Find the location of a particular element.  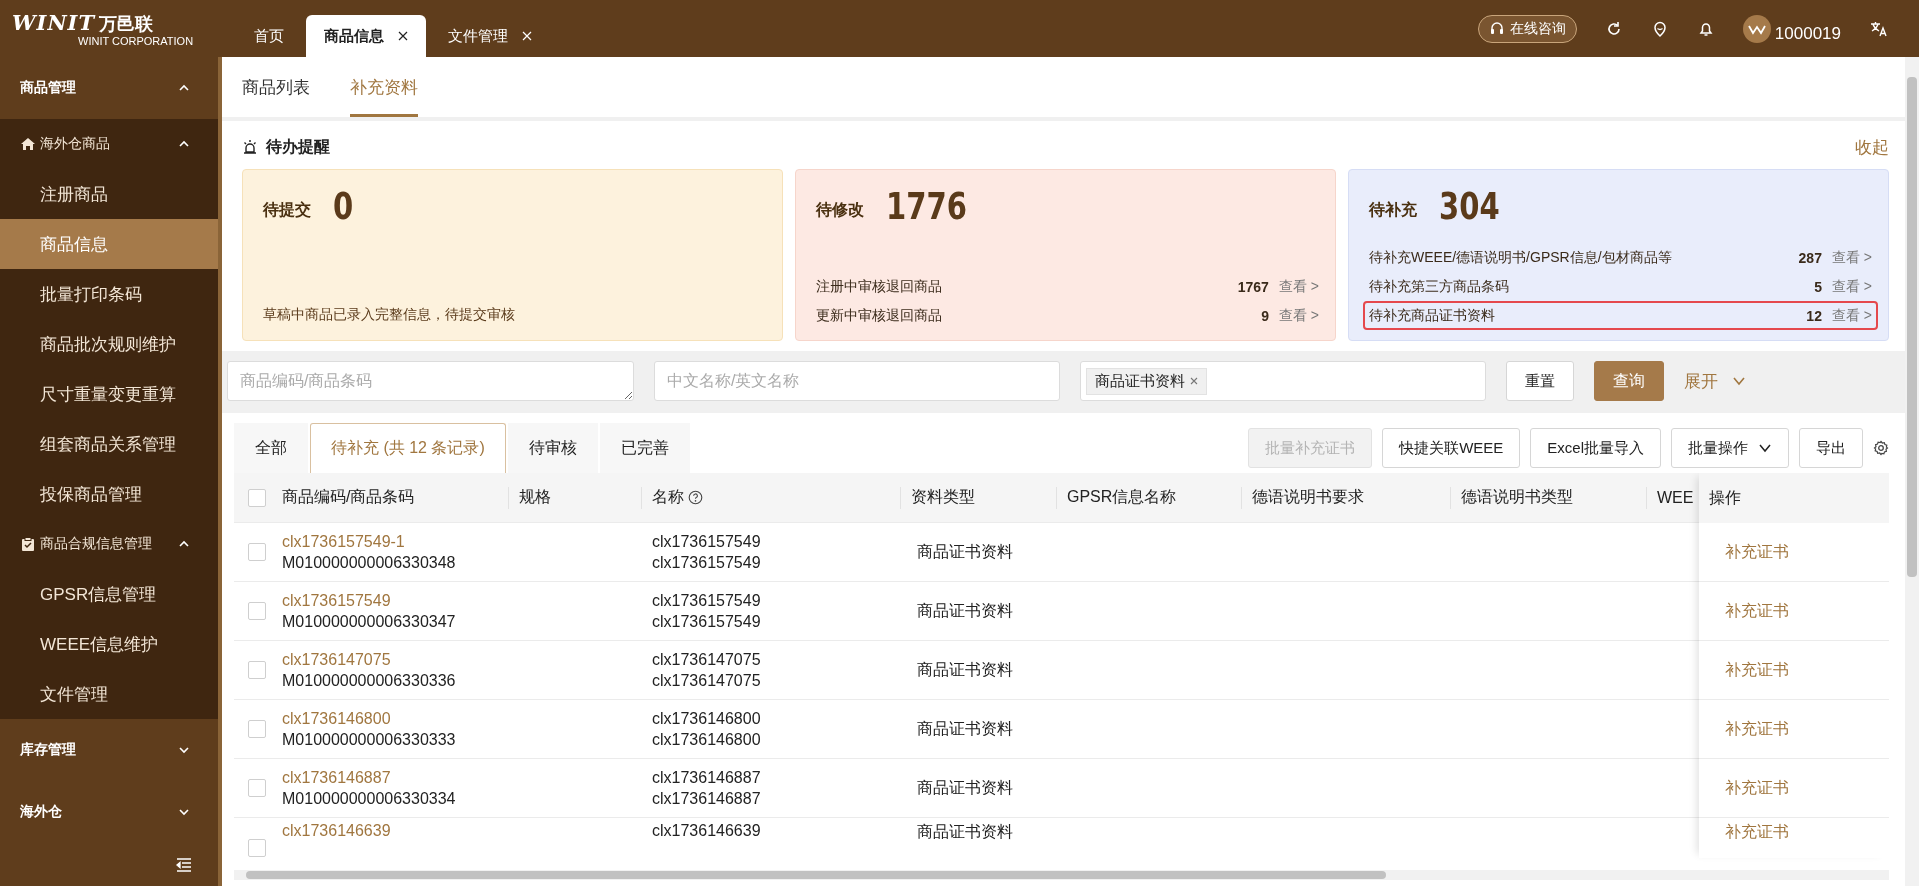

sidebar-item: 投保商品管理 is located at coordinates (109, 494).